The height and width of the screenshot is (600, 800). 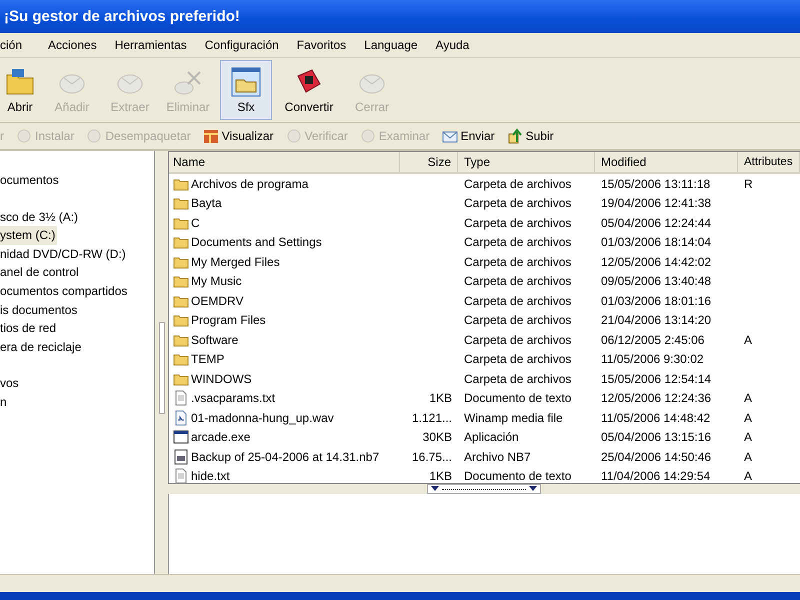 I want to click on toolbar-button: Convertir, so click(x=309, y=90).